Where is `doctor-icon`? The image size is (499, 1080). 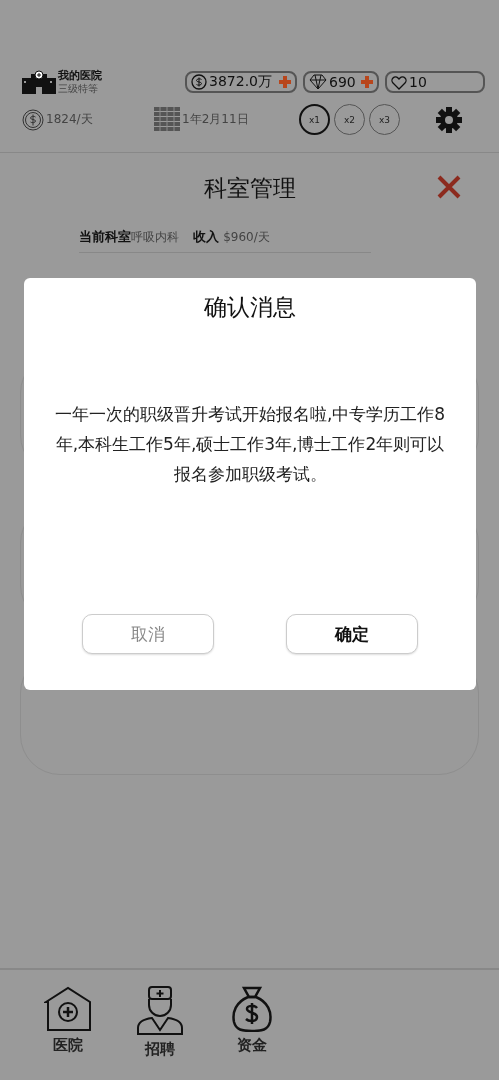
doctor-icon is located at coordinates (160, 1011).